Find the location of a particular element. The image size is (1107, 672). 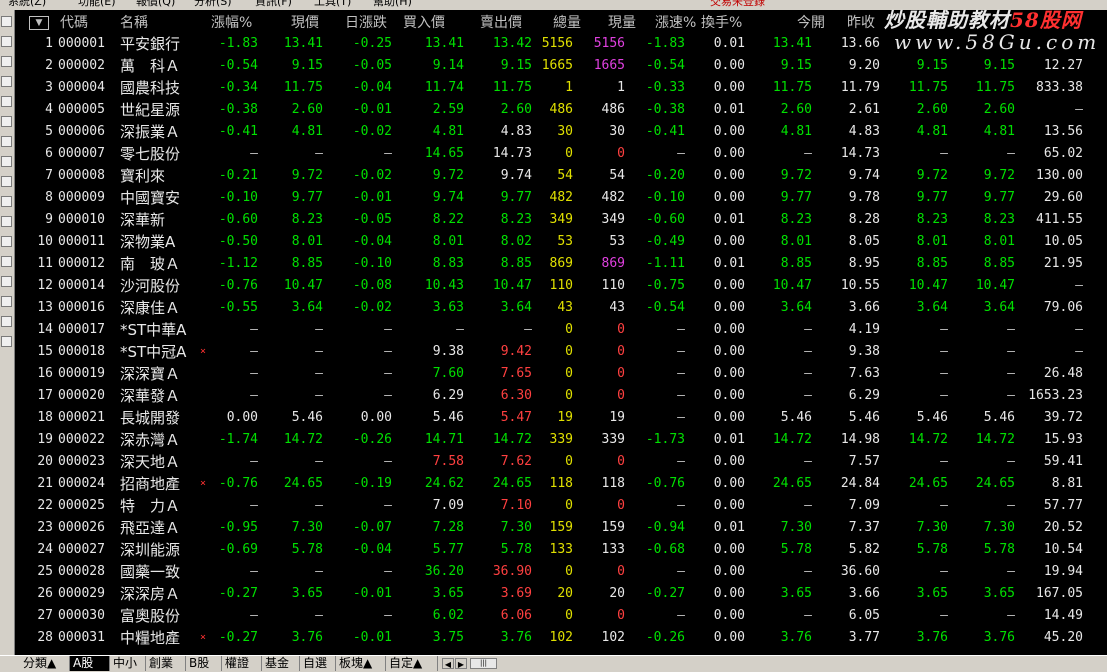

row-index: 8 is located at coordinates (49, 197).